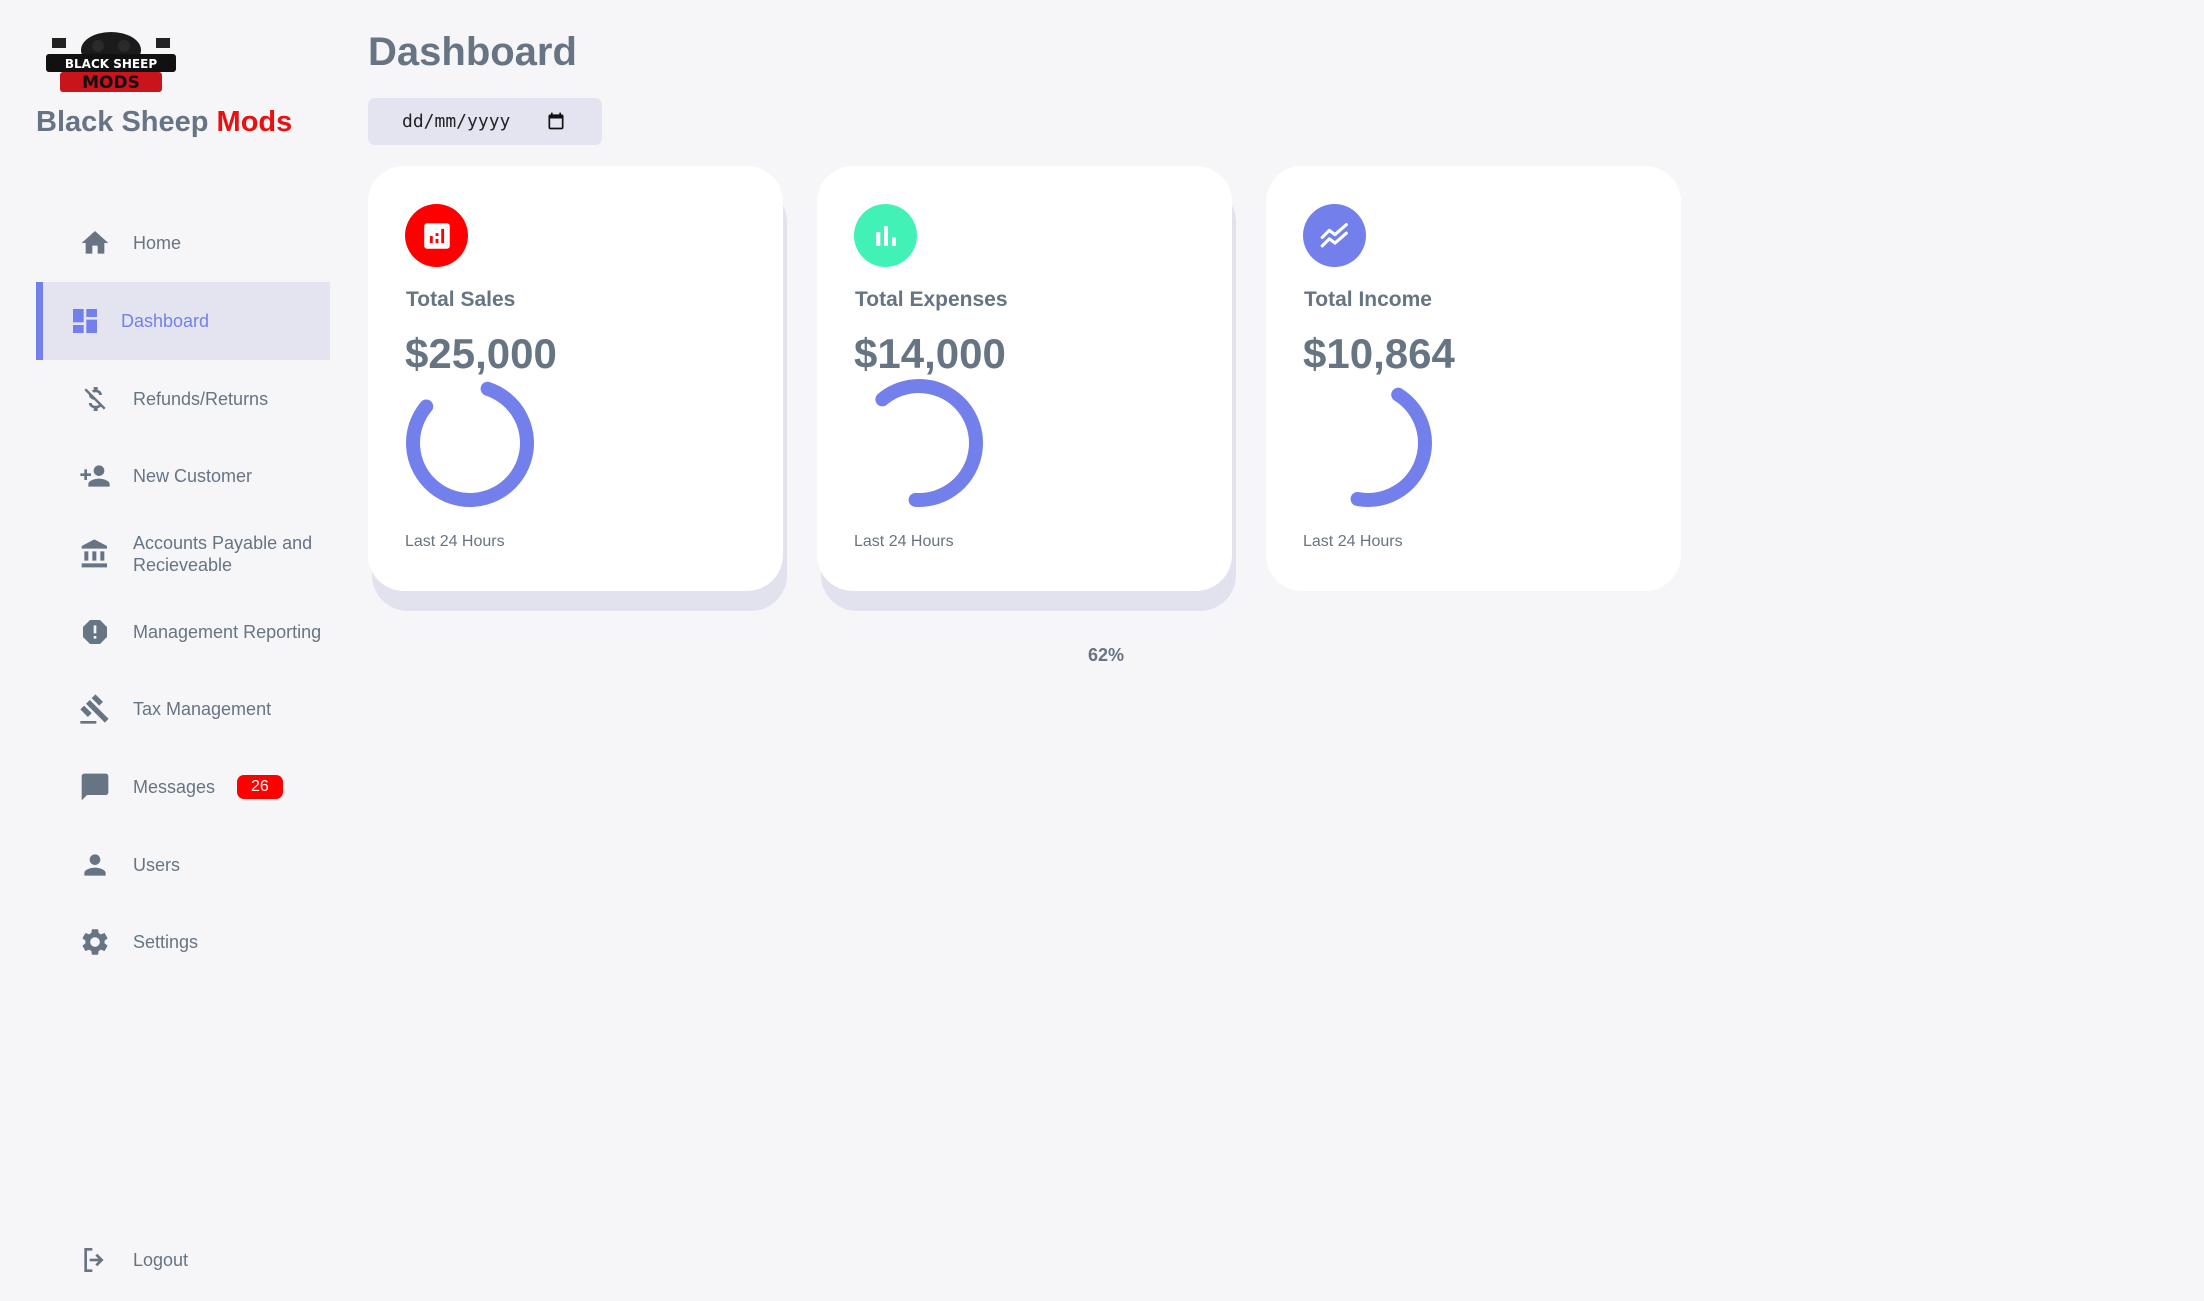 This screenshot has width=2204, height=1301. What do you see at coordinates (183, 243) in the screenshot?
I see `sidebar-item-home: Home` at bounding box center [183, 243].